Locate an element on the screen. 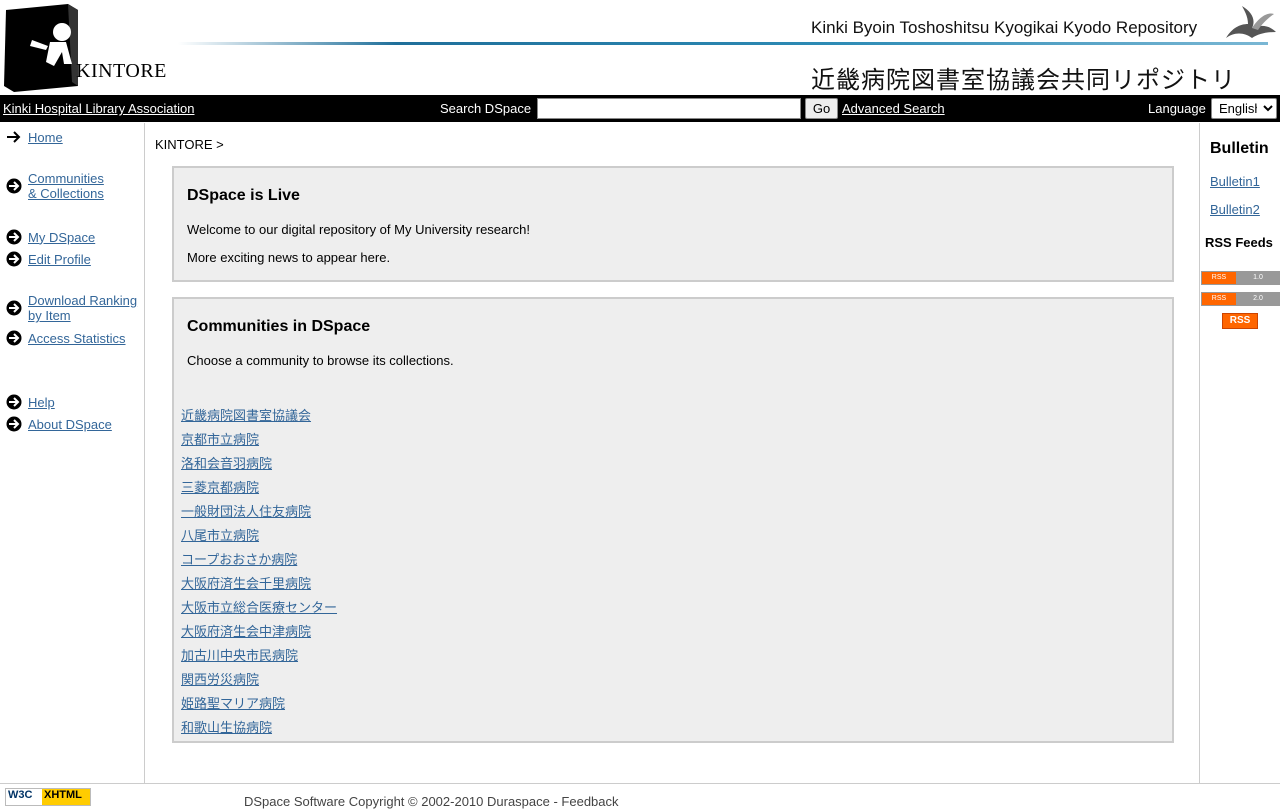  sidebar-item-help: Help is located at coordinates (30, 402).